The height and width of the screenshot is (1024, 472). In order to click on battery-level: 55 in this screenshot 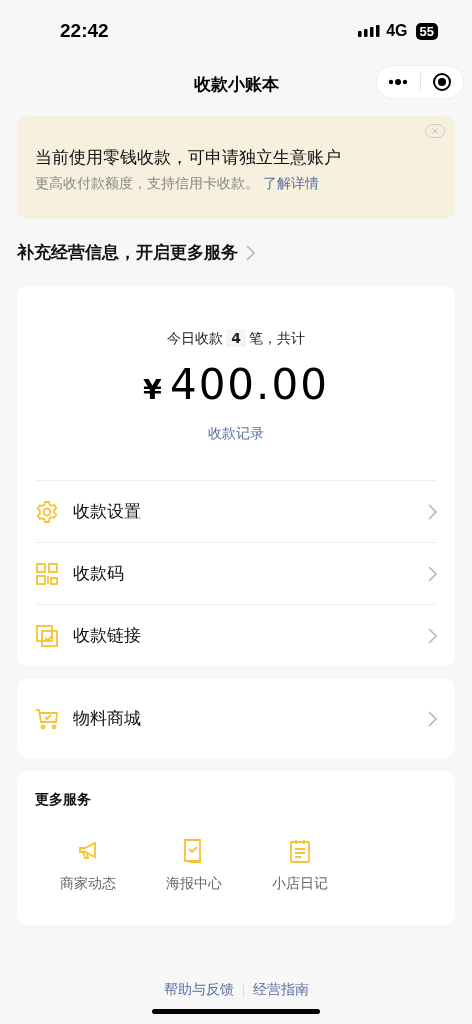, I will do `click(426, 31)`.